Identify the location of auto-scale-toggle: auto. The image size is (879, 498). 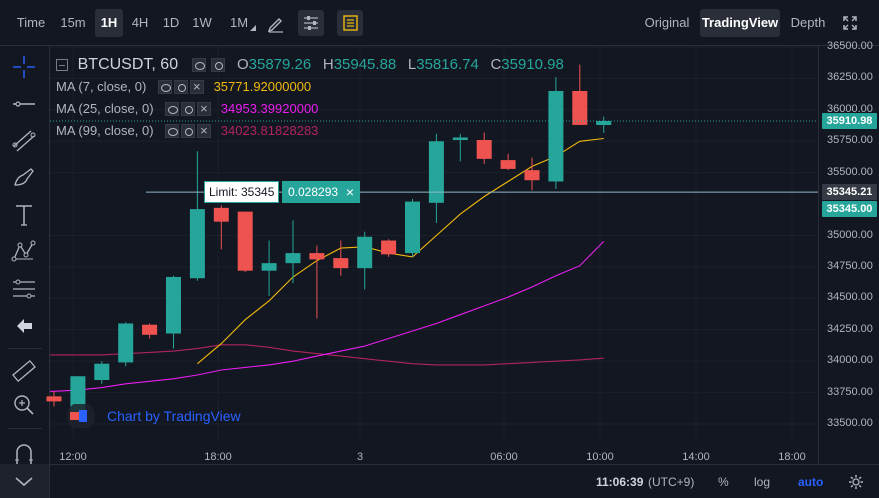
(810, 481).